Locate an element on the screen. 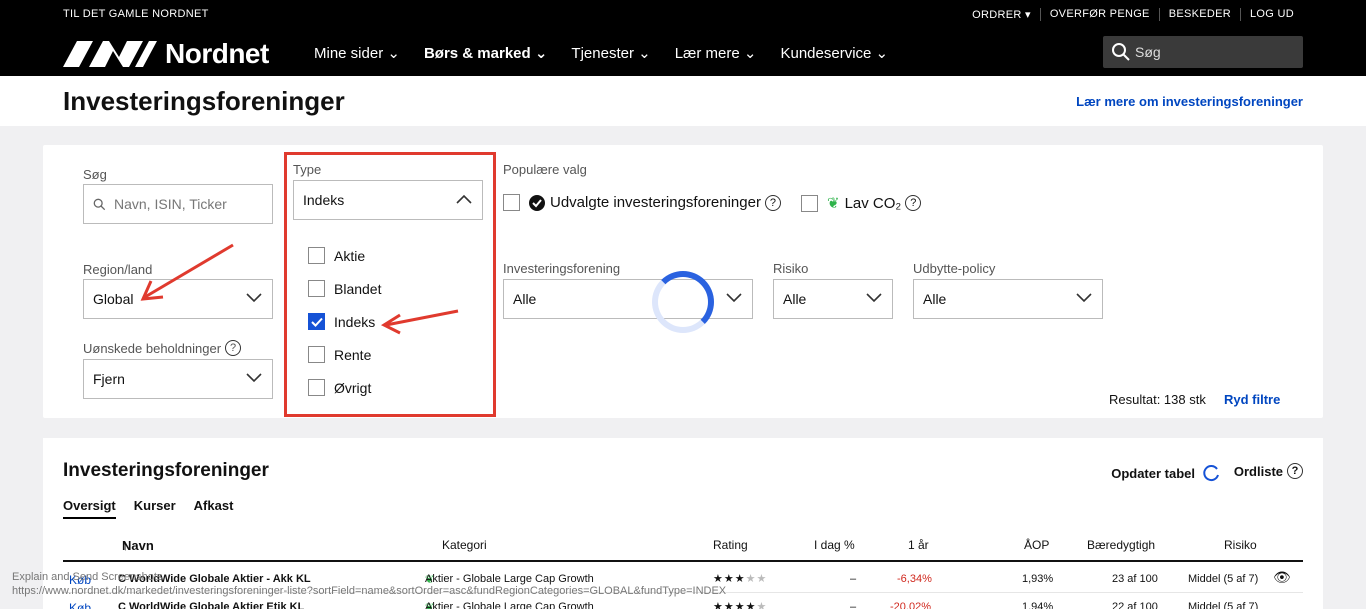 The image size is (1366, 609). popular-selected-funds: Udvalgte investeringsforeninger ? is located at coordinates (642, 202).